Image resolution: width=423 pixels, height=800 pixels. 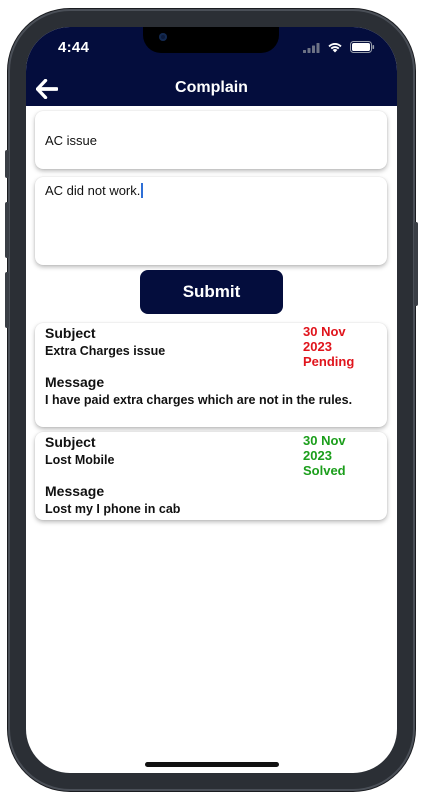 I want to click on status-icons, so click(x=339, y=47).